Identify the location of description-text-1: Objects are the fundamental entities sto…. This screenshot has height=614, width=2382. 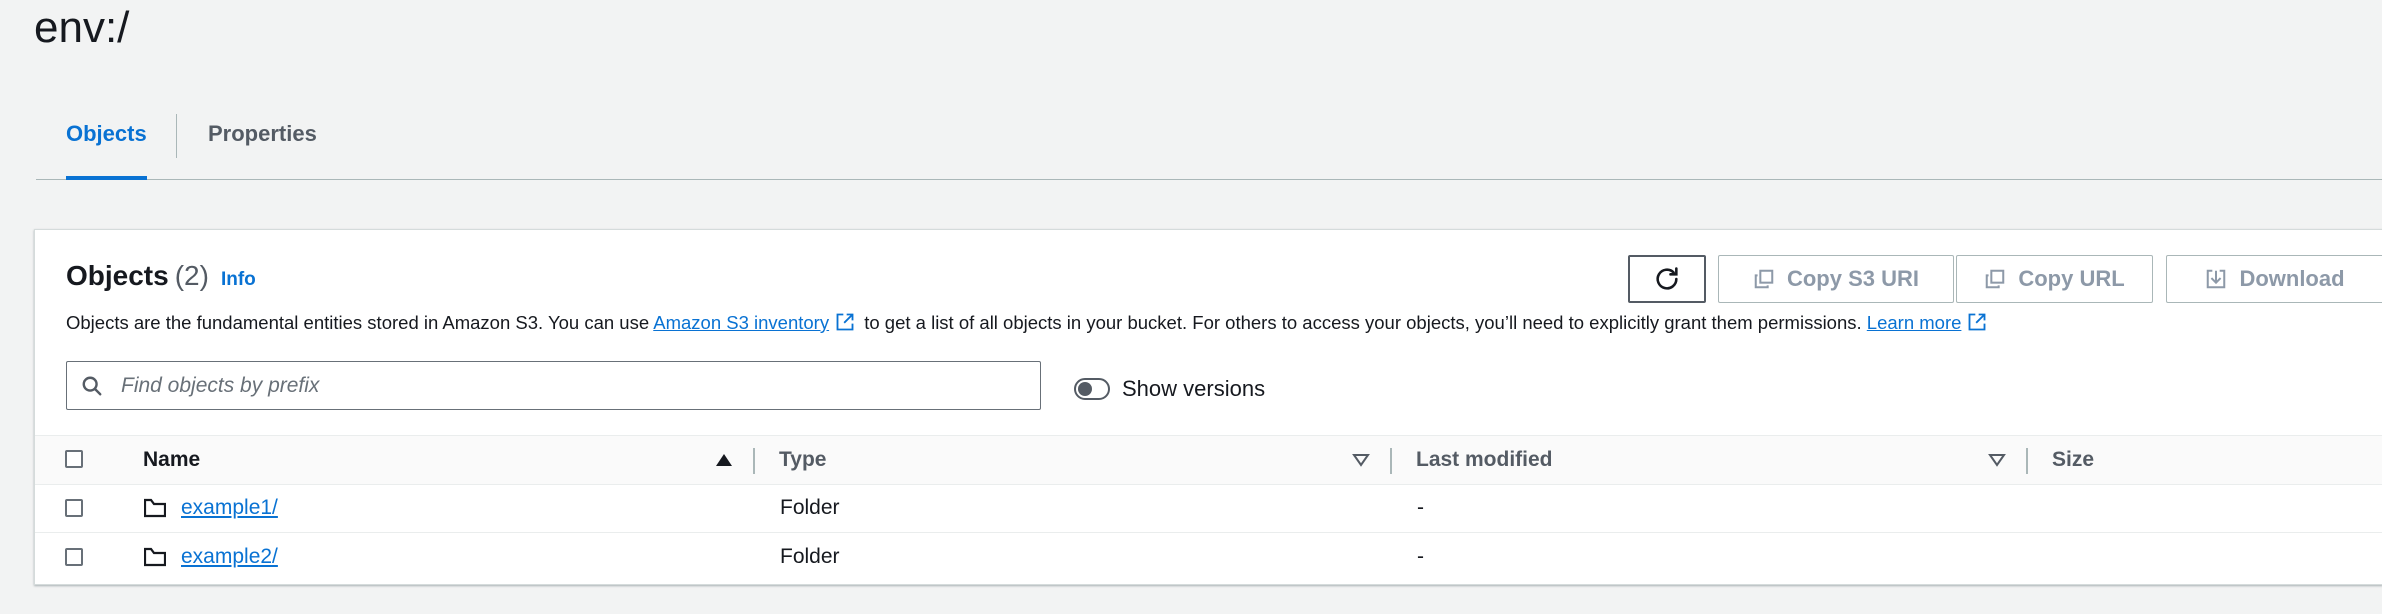
(360, 322).